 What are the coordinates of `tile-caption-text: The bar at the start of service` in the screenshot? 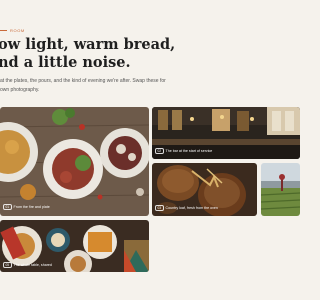 It's located at (189, 150).